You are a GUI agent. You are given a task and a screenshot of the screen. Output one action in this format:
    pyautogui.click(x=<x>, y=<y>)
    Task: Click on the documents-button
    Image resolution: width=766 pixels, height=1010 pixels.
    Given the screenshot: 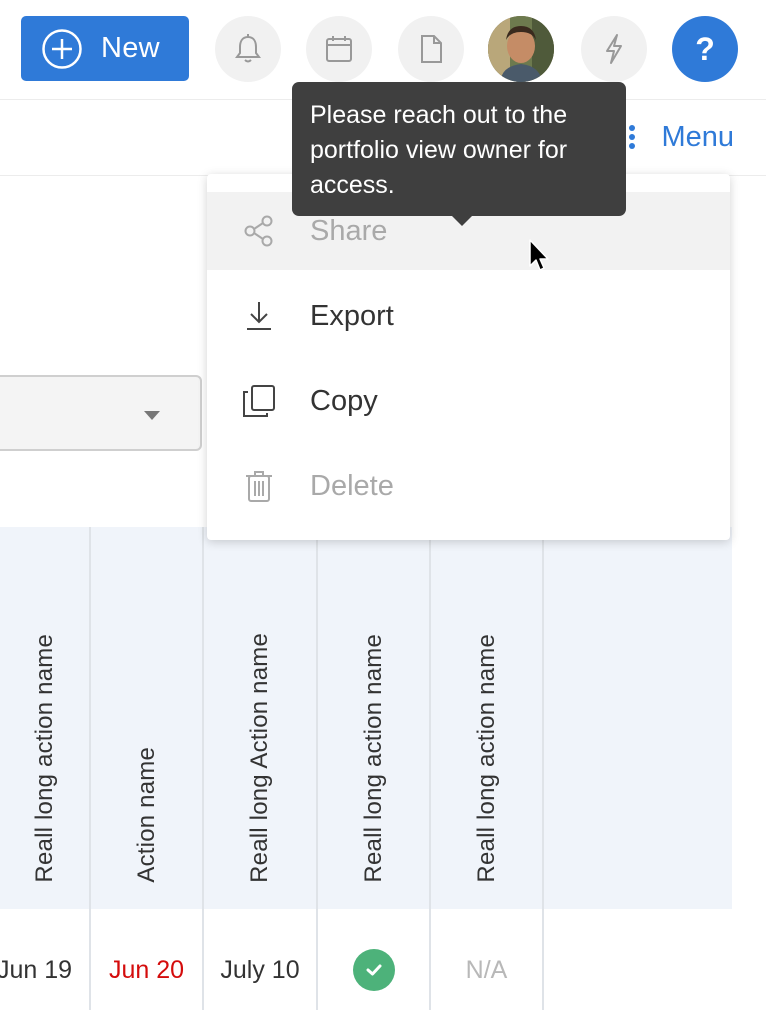 What is the action you would take?
    pyautogui.click(x=431, y=49)
    